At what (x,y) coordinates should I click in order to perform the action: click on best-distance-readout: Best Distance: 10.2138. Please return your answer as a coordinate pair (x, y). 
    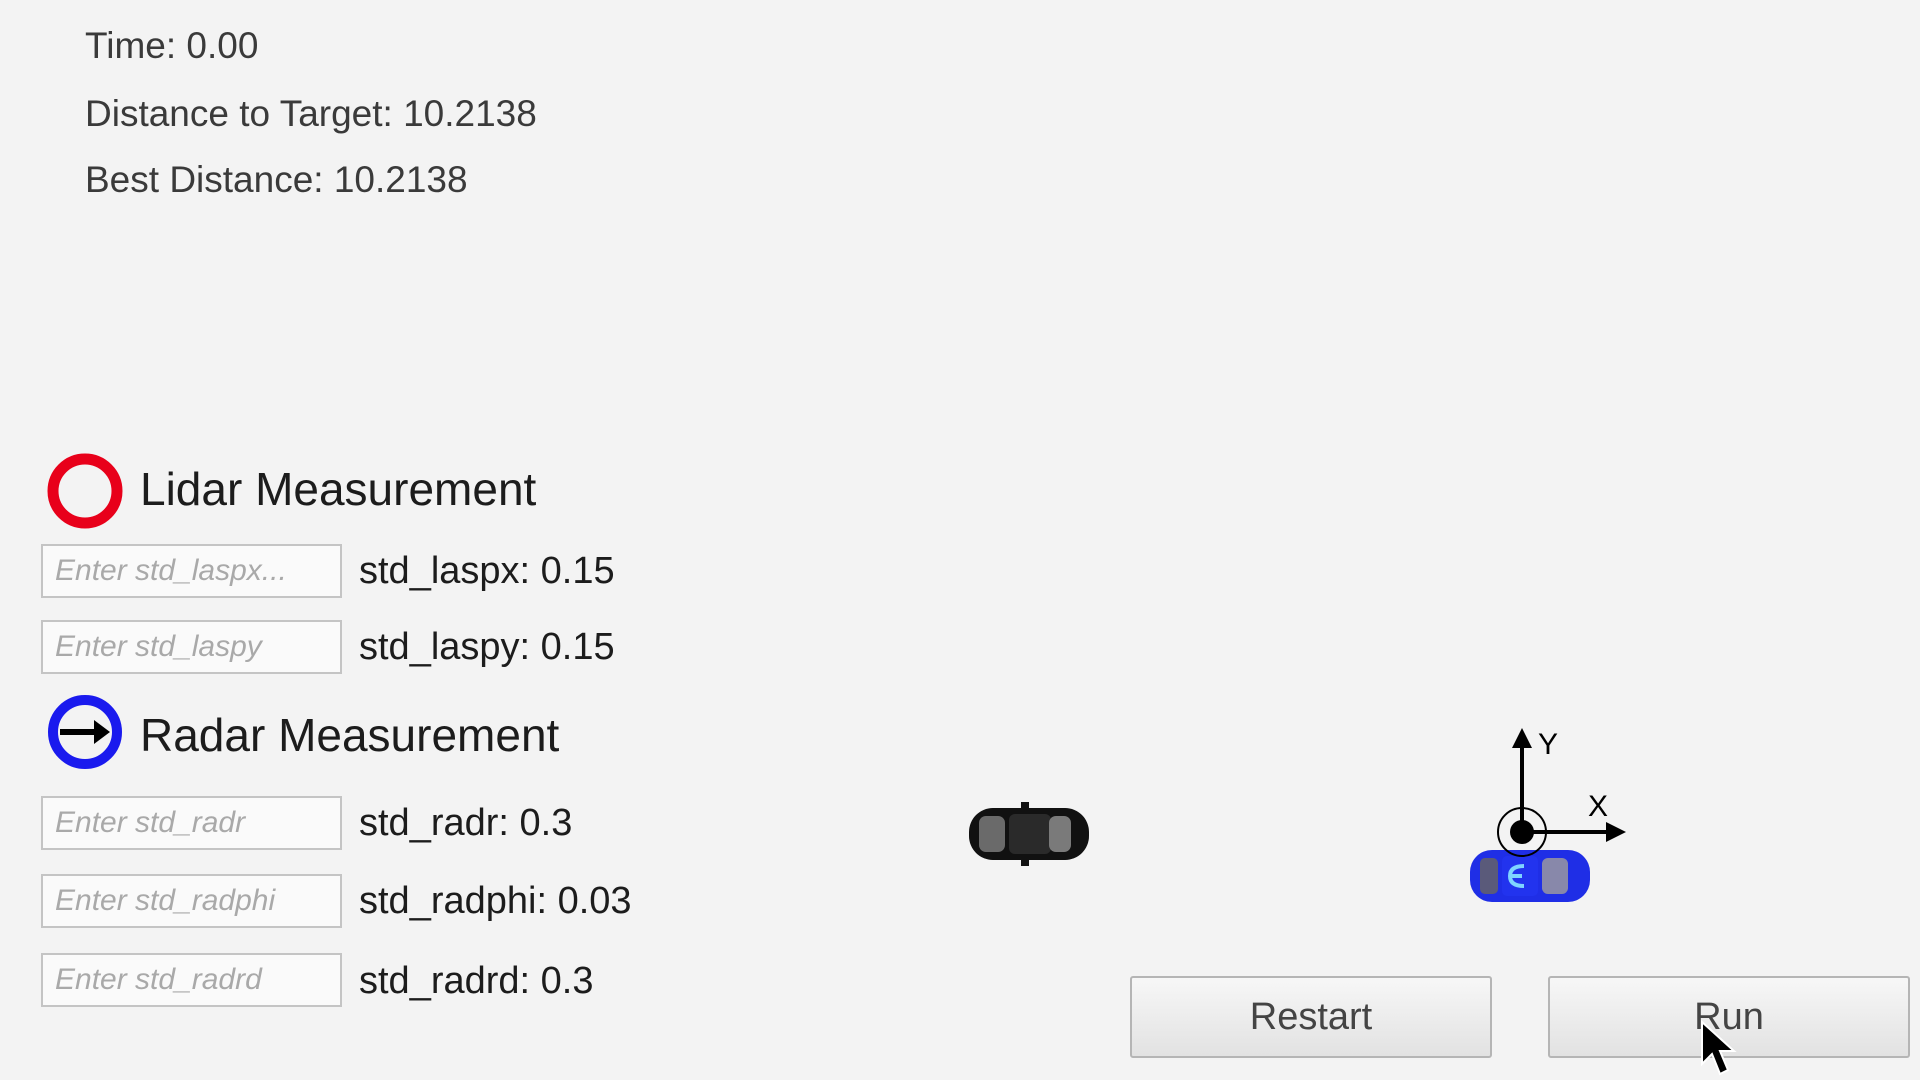
    Looking at the image, I should click on (276, 179).